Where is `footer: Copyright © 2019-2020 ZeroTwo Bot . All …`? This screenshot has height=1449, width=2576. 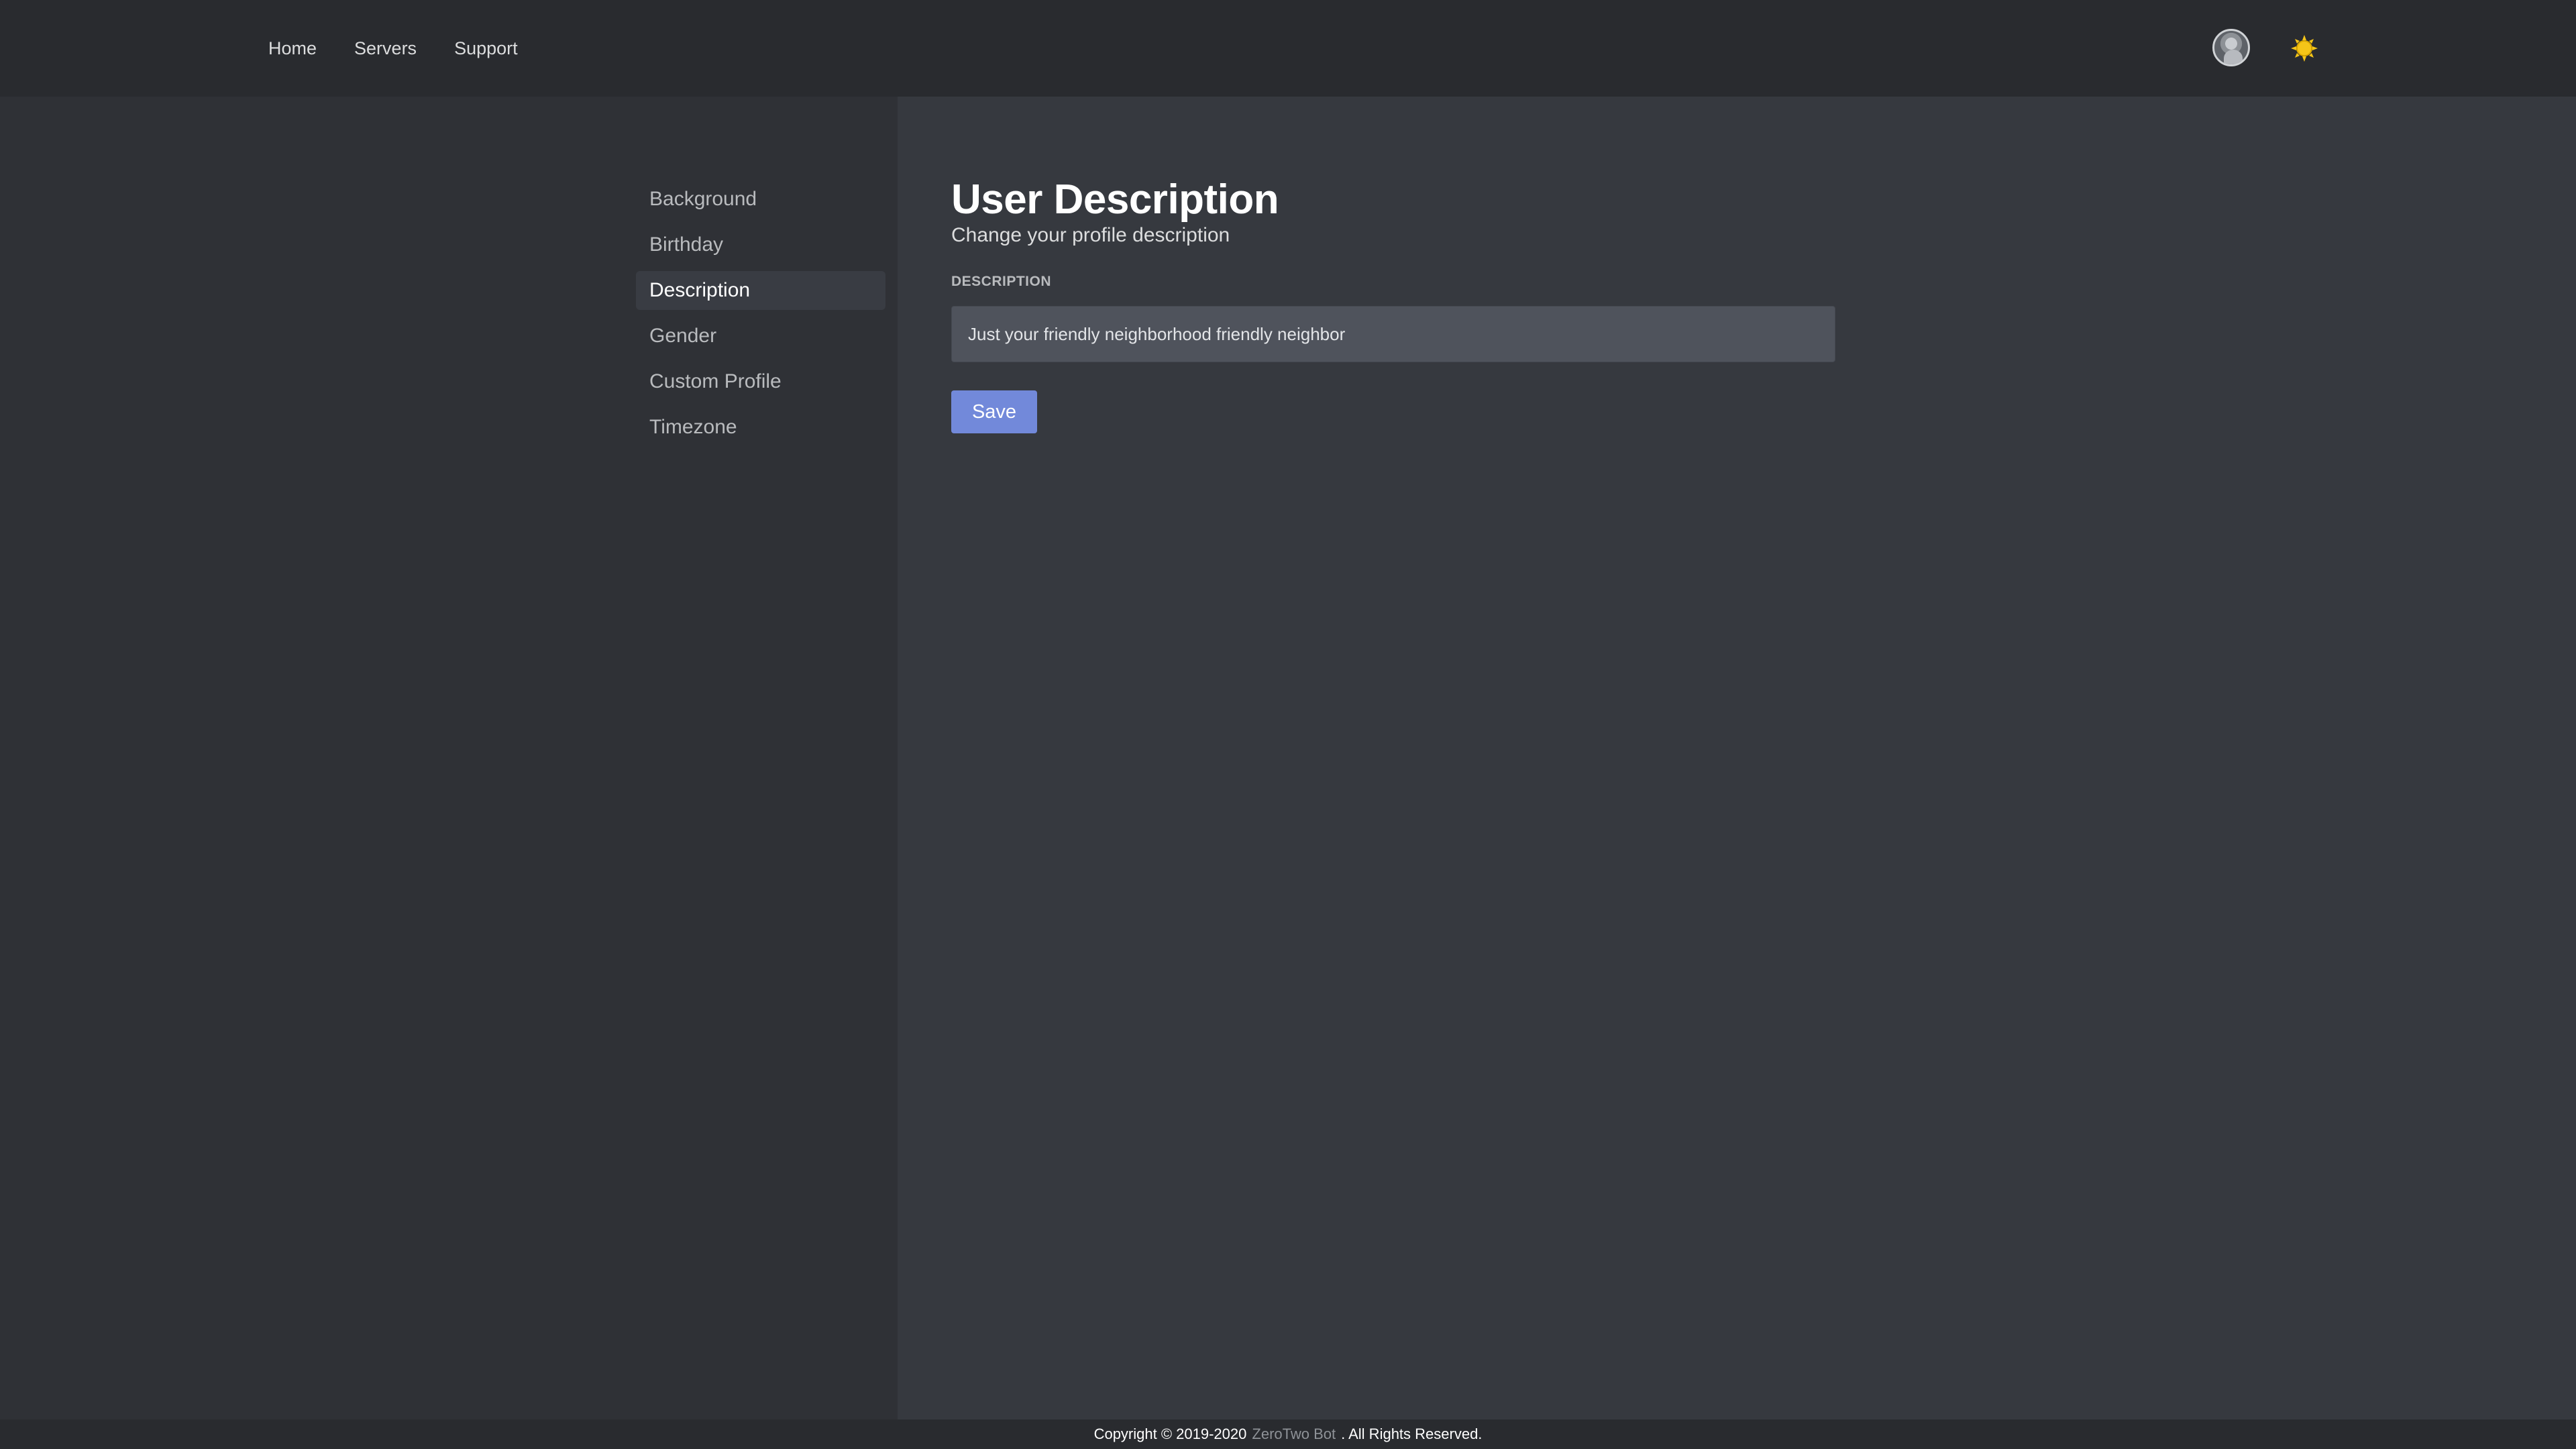 footer: Copyright © 2019-2020 ZeroTwo Bot . All … is located at coordinates (1288, 1434).